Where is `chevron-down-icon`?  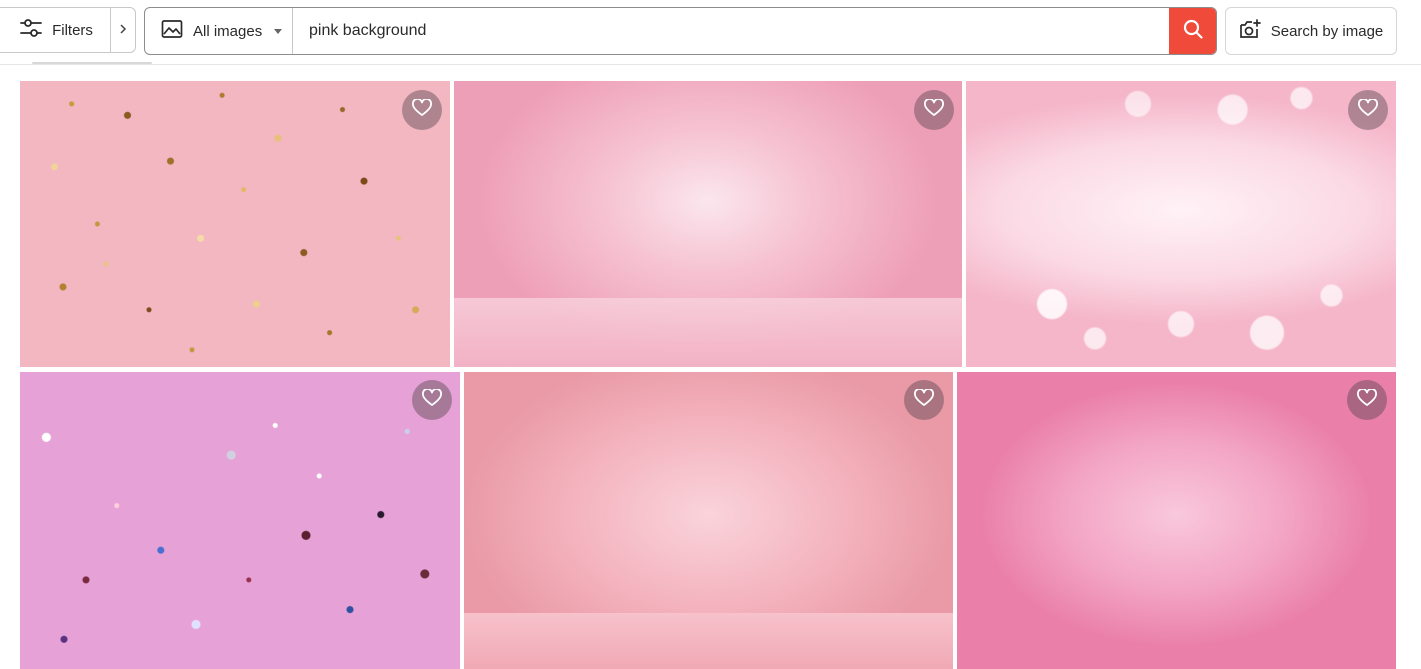
chevron-down-icon is located at coordinates (278, 31).